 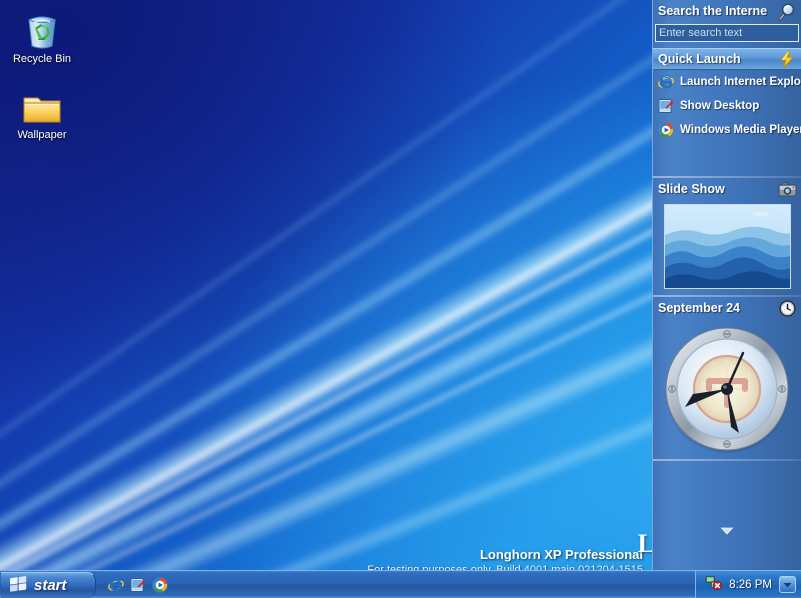 I want to click on recycle-bin-icon, so click(x=42, y=27).